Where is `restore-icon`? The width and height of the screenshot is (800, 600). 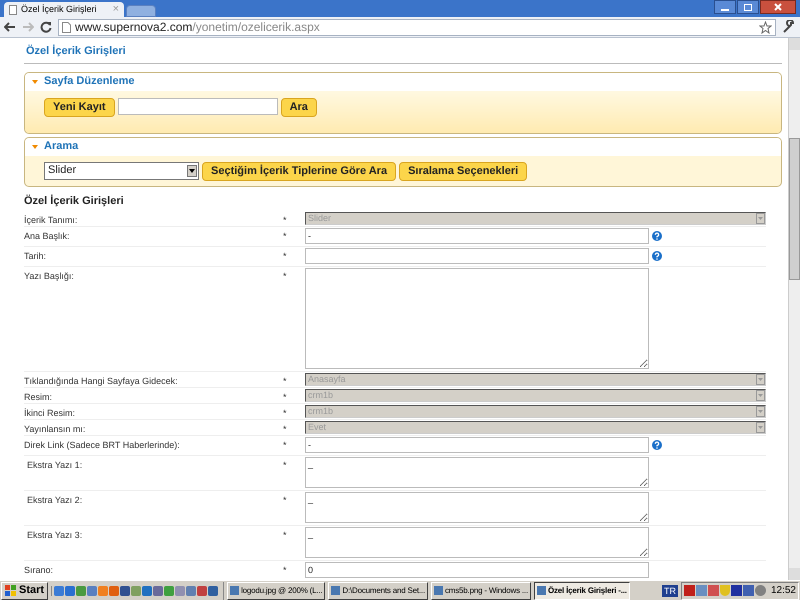 restore-icon is located at coordinates (748, 7).